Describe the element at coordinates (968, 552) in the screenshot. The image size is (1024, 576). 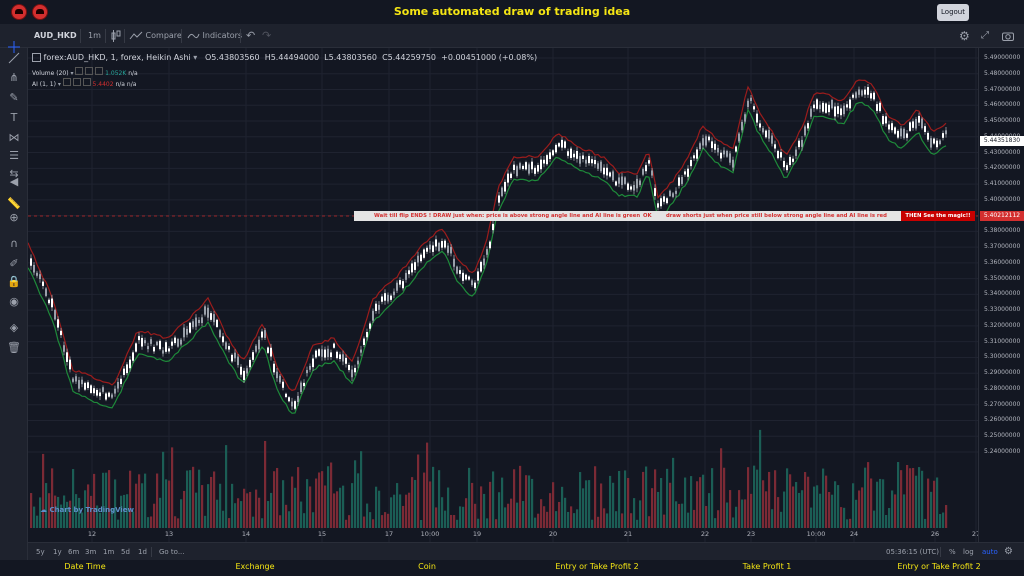
I see `log-toggle: log` at that location.